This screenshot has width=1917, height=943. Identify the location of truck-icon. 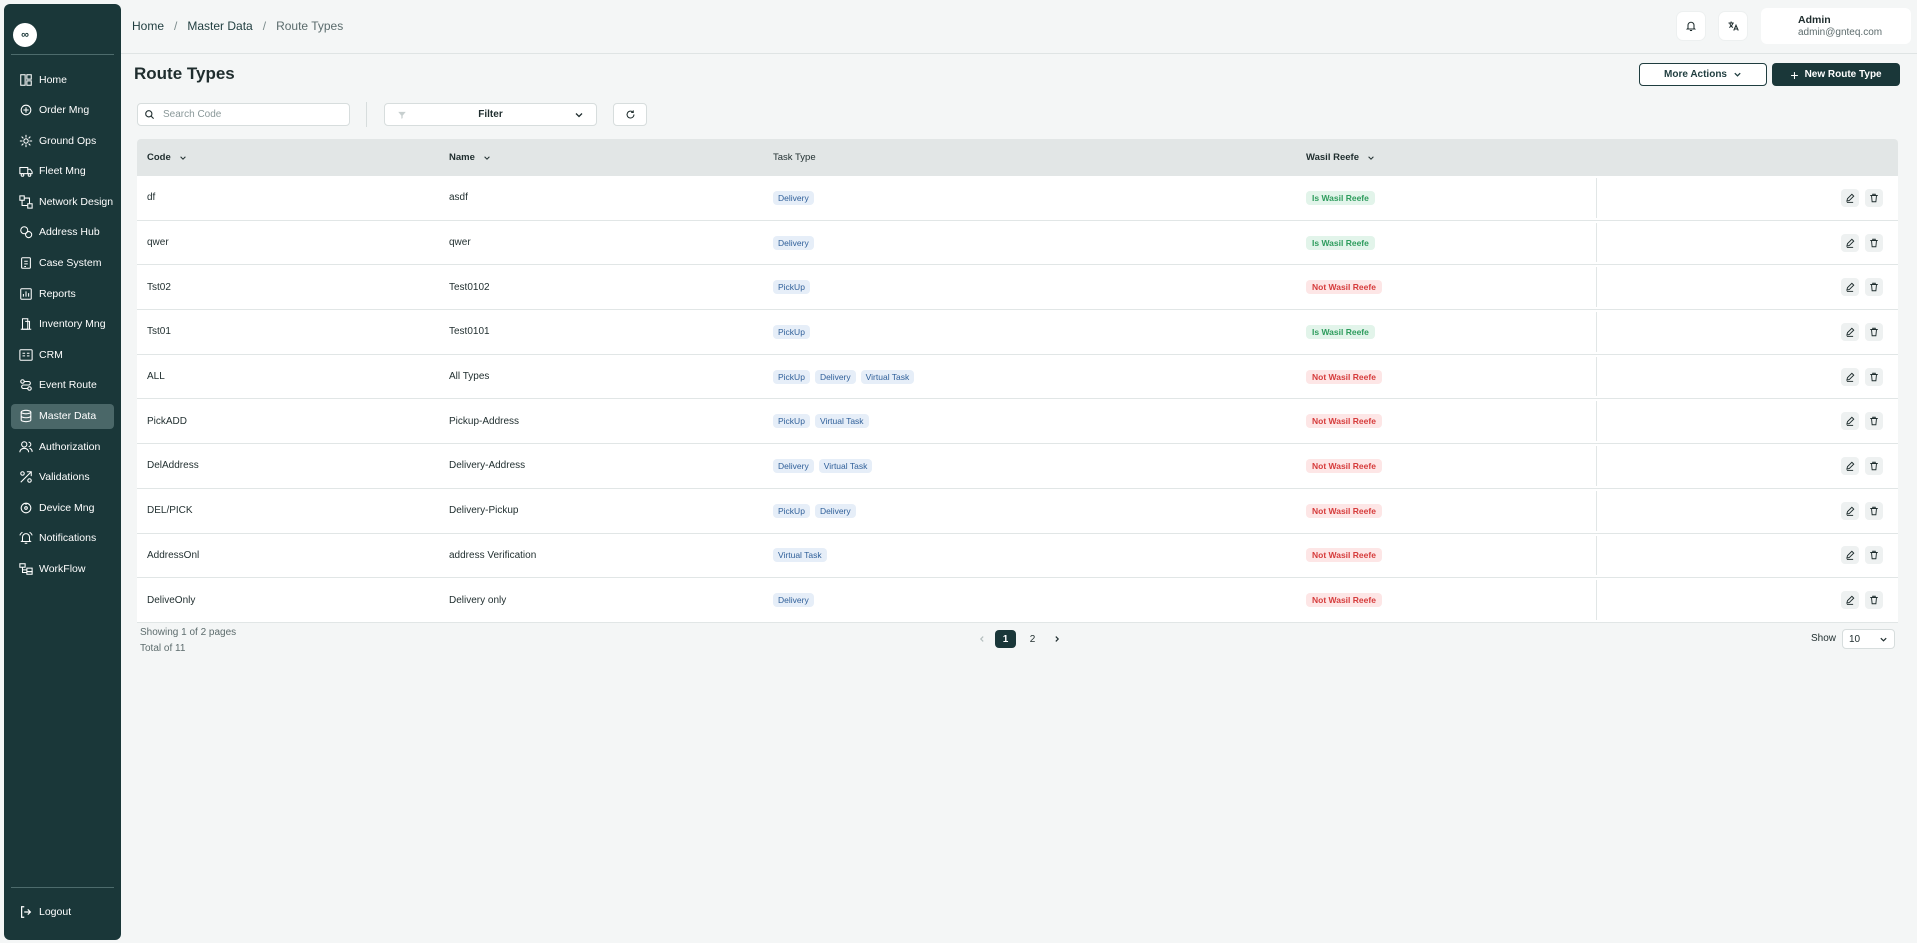
(26, 172).